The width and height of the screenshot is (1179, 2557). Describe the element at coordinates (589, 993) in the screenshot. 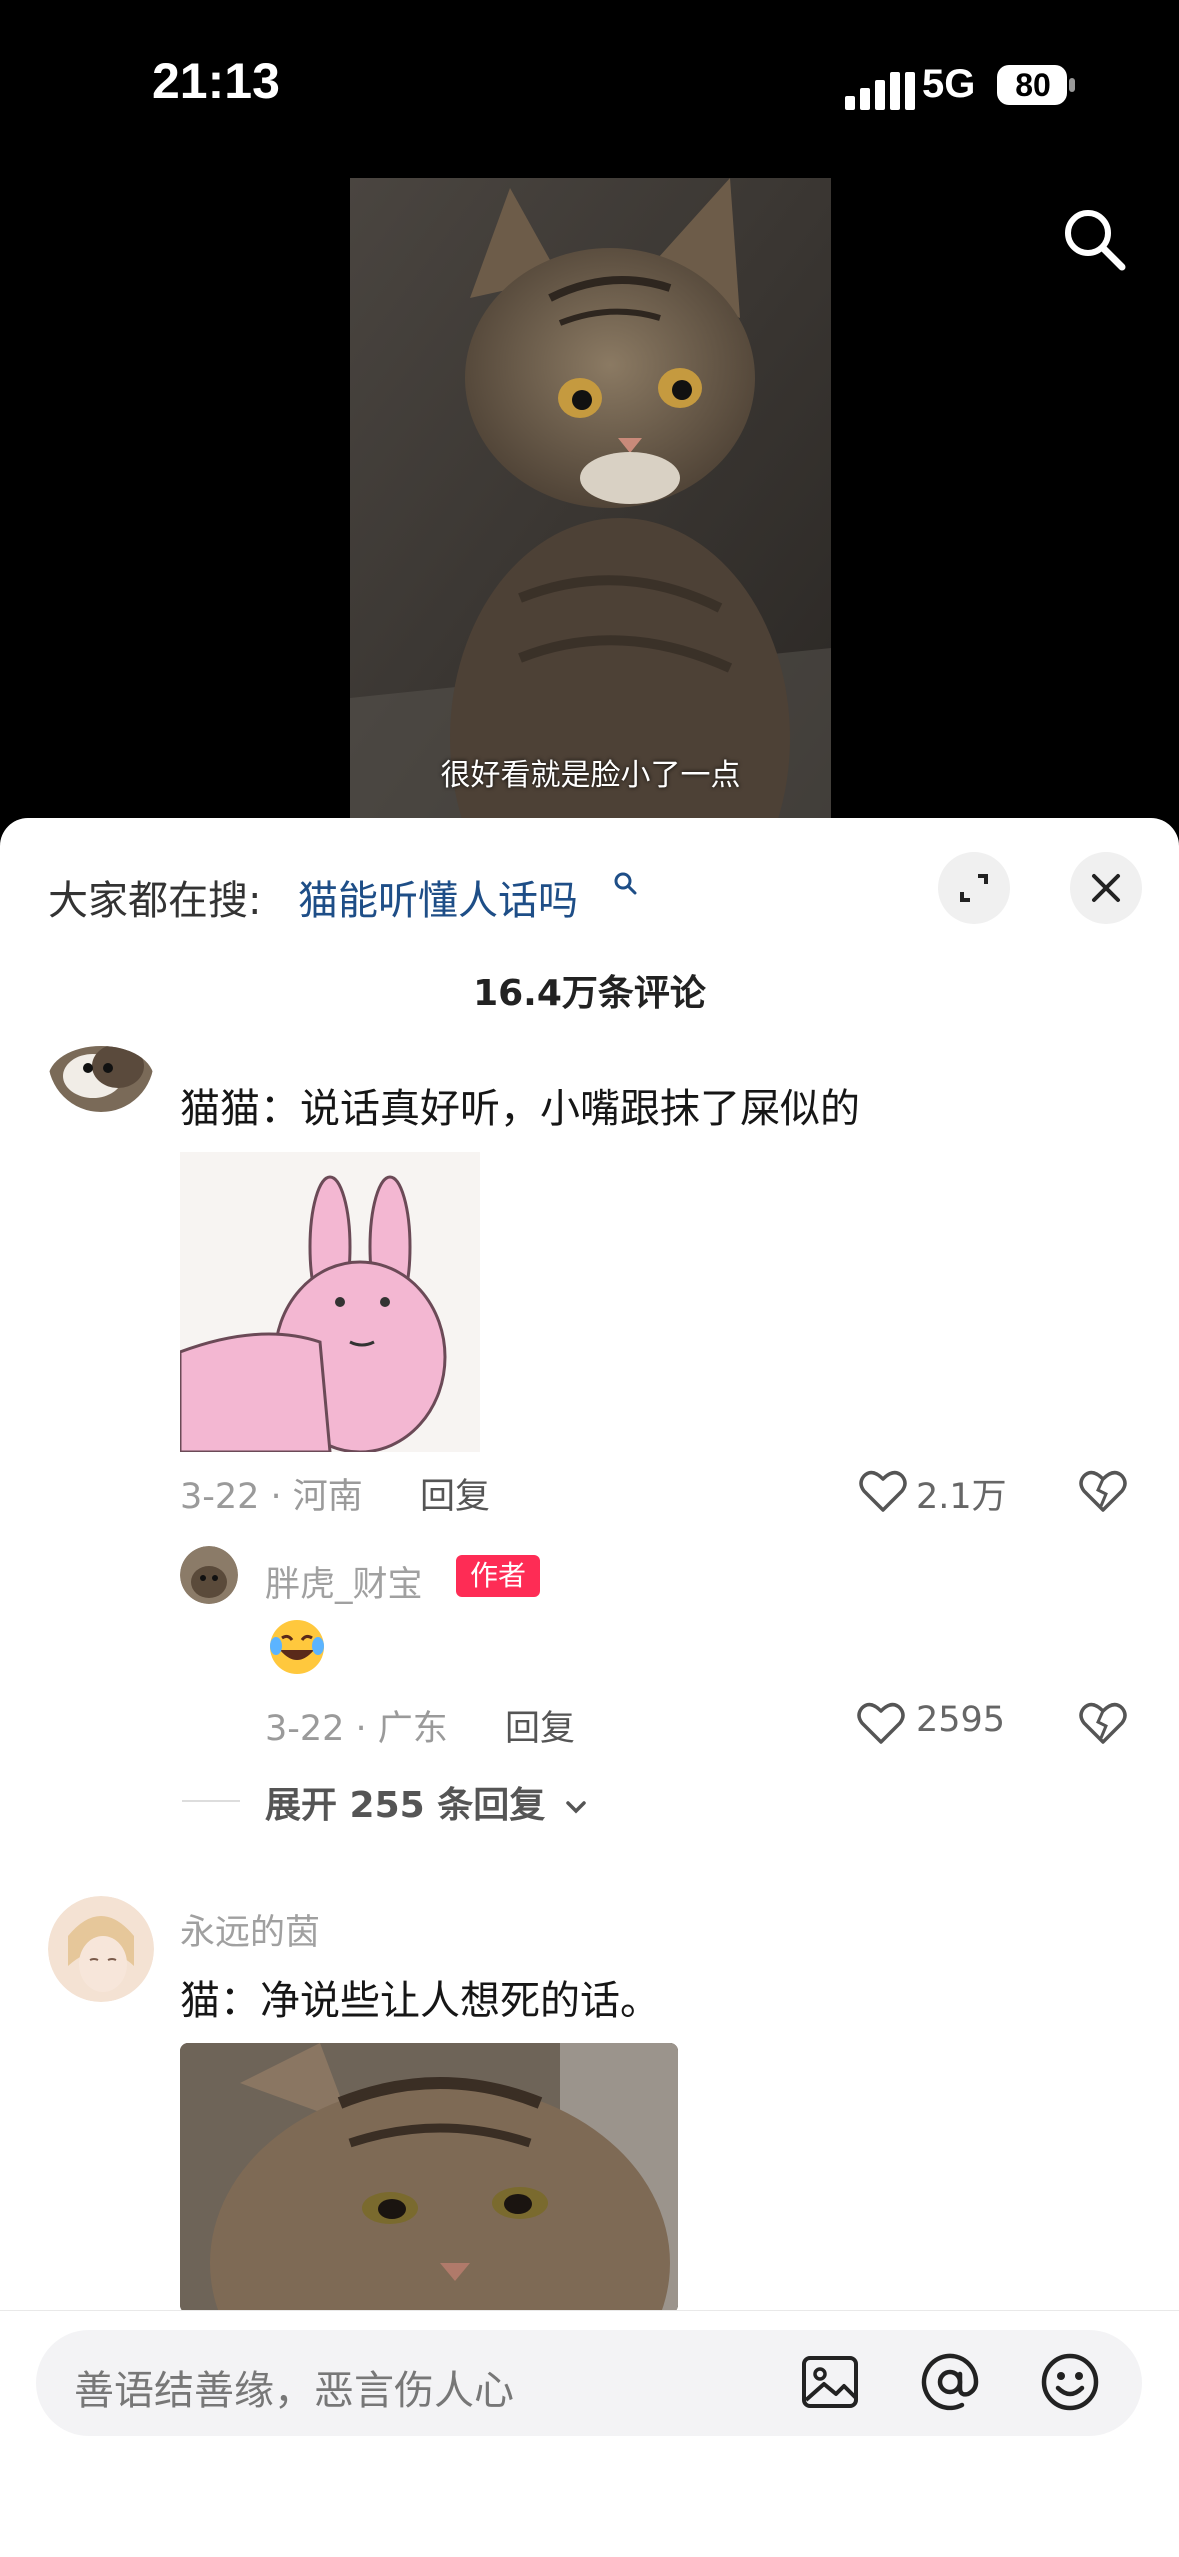

I see `comment-count: 16.4万条评论` at that location.